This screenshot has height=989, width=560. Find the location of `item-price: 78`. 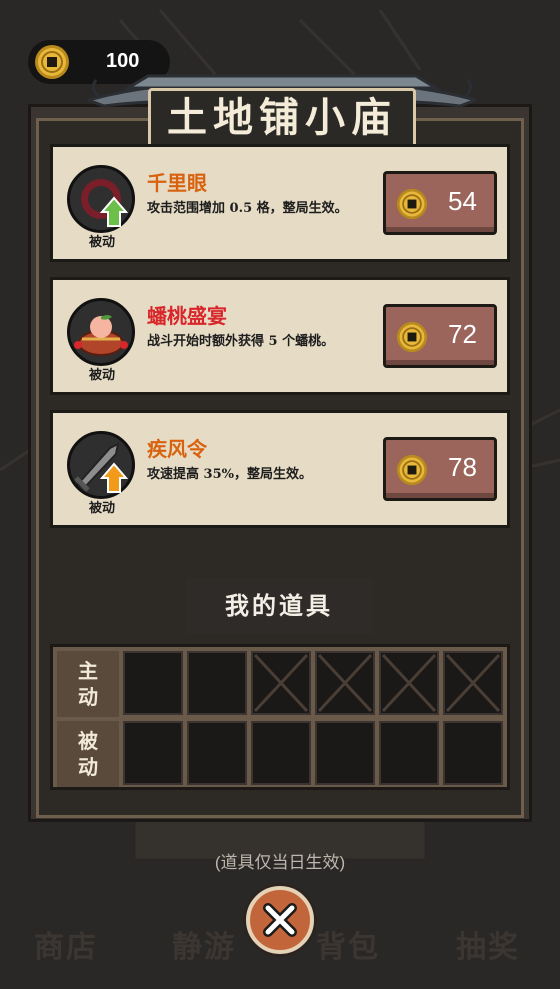

item-price: 78 is located at coordinates (462, 467).